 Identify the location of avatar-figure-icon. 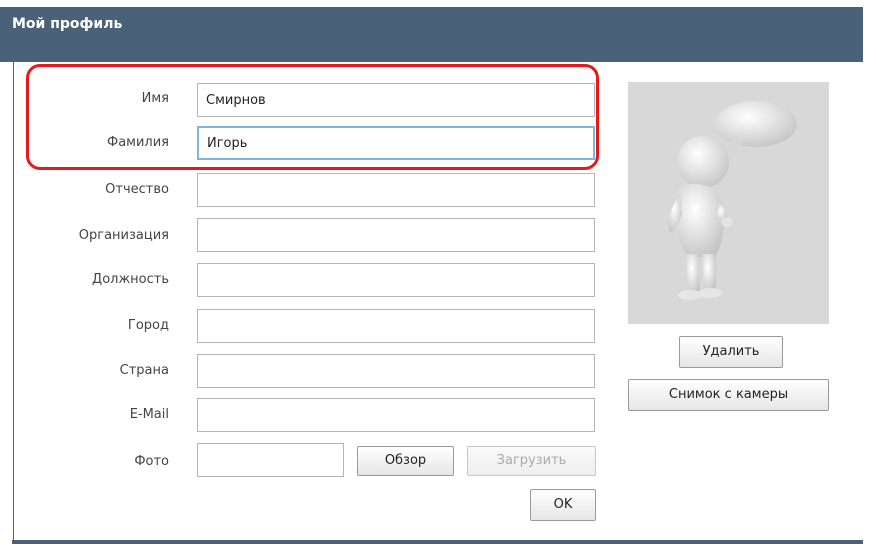
(732, 200).